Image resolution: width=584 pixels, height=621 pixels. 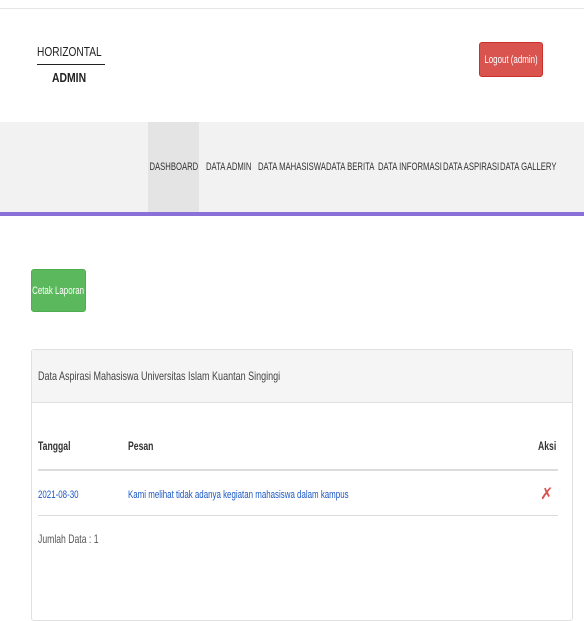 I want to click on column-header-pesan: Pesan, so click(x=145, y=446).